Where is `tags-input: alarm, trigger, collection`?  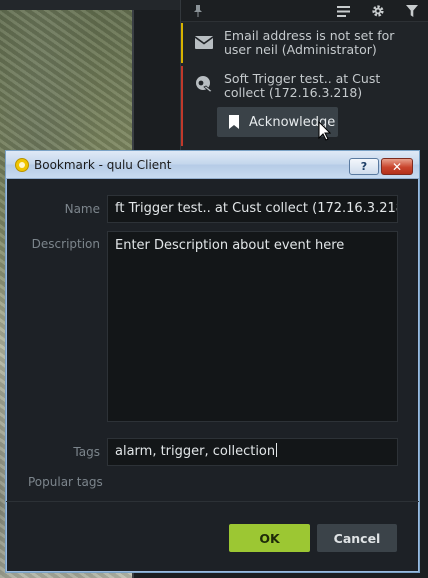
tags-input: alarm, trigger, collection is located at coordinates (252, 452).